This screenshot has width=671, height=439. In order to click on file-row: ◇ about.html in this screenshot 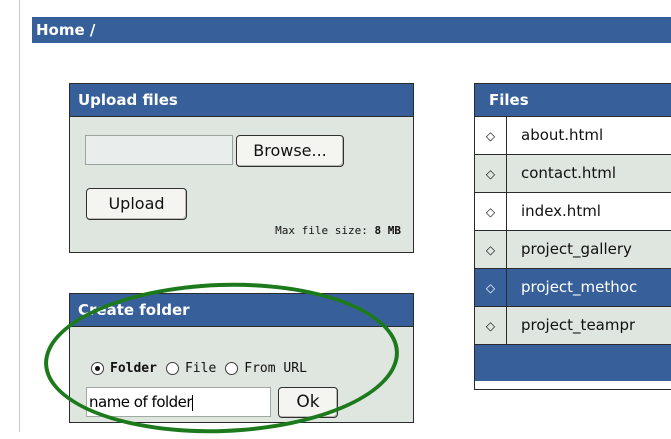, I will do `click(573, 136)`.